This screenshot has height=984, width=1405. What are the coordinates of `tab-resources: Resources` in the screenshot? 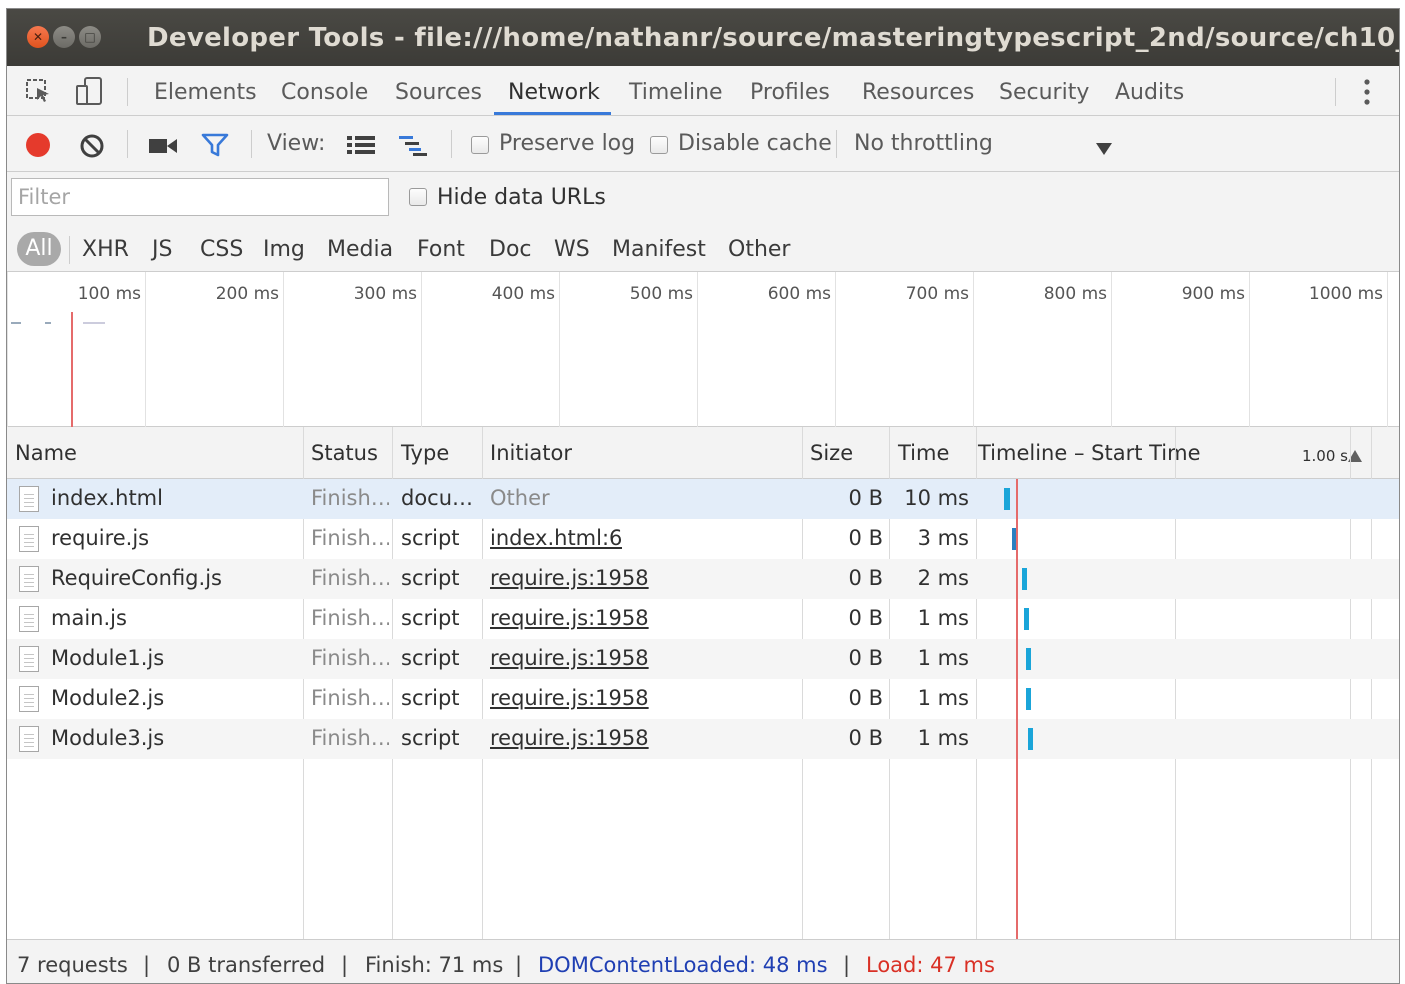 It's located at (918, 92).